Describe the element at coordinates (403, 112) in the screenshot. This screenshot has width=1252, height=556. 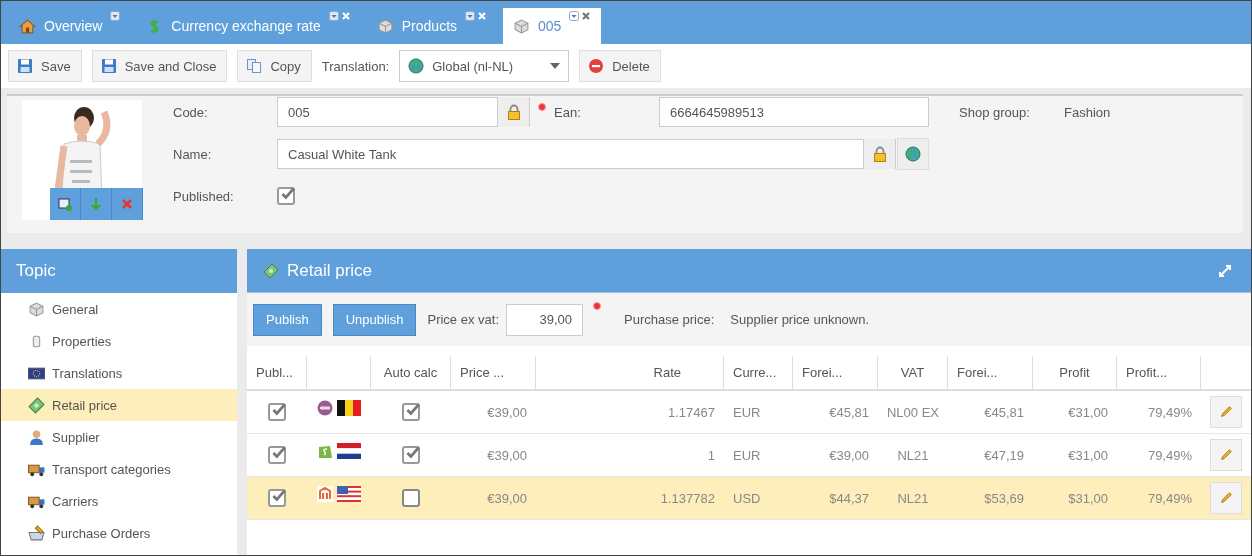
I see `code-field: 005` at that location.